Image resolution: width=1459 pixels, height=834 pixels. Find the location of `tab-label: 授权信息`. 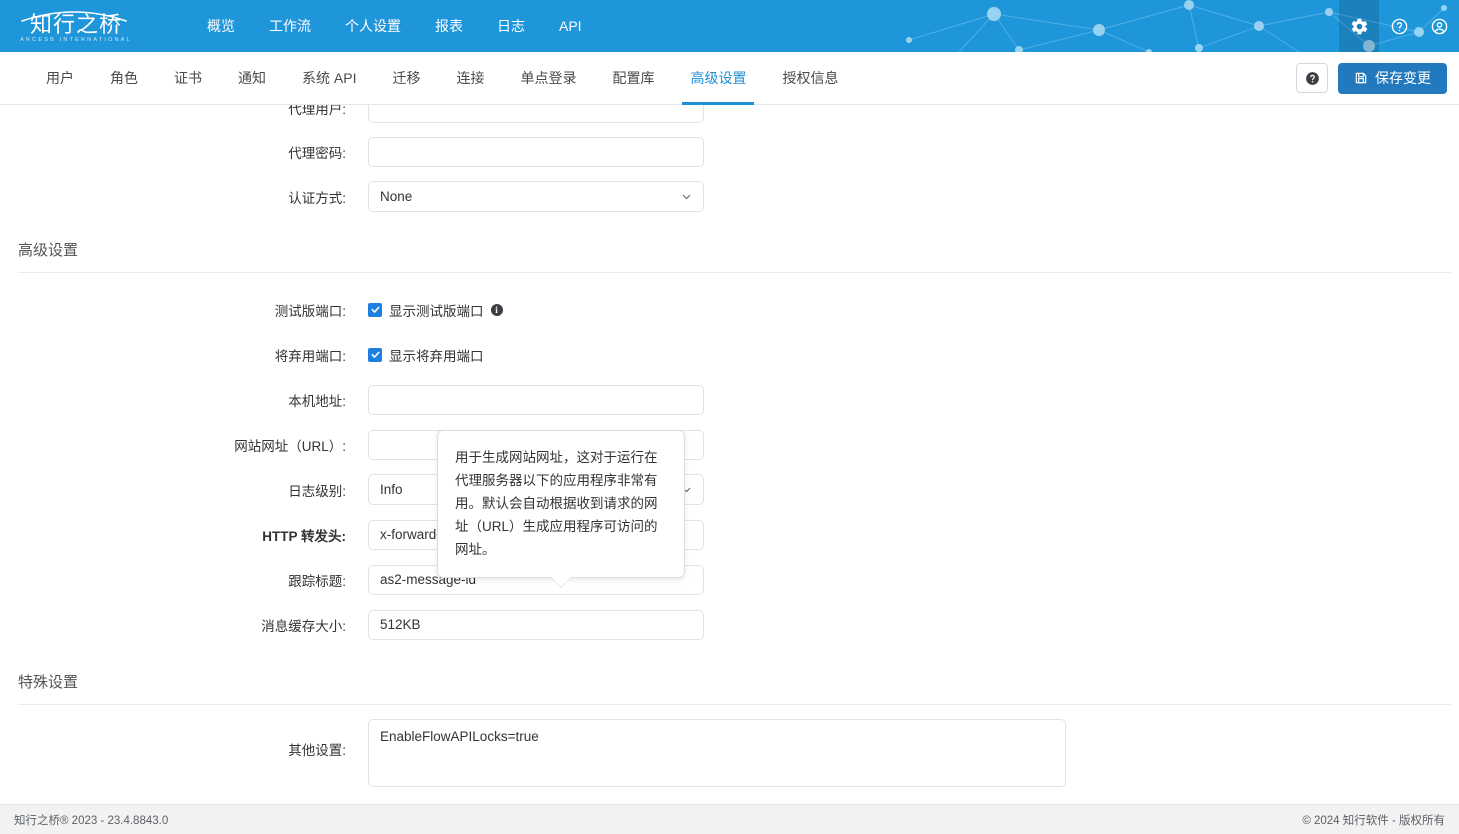

tab-label: 授权信息 is located at coordinates (810, 78).